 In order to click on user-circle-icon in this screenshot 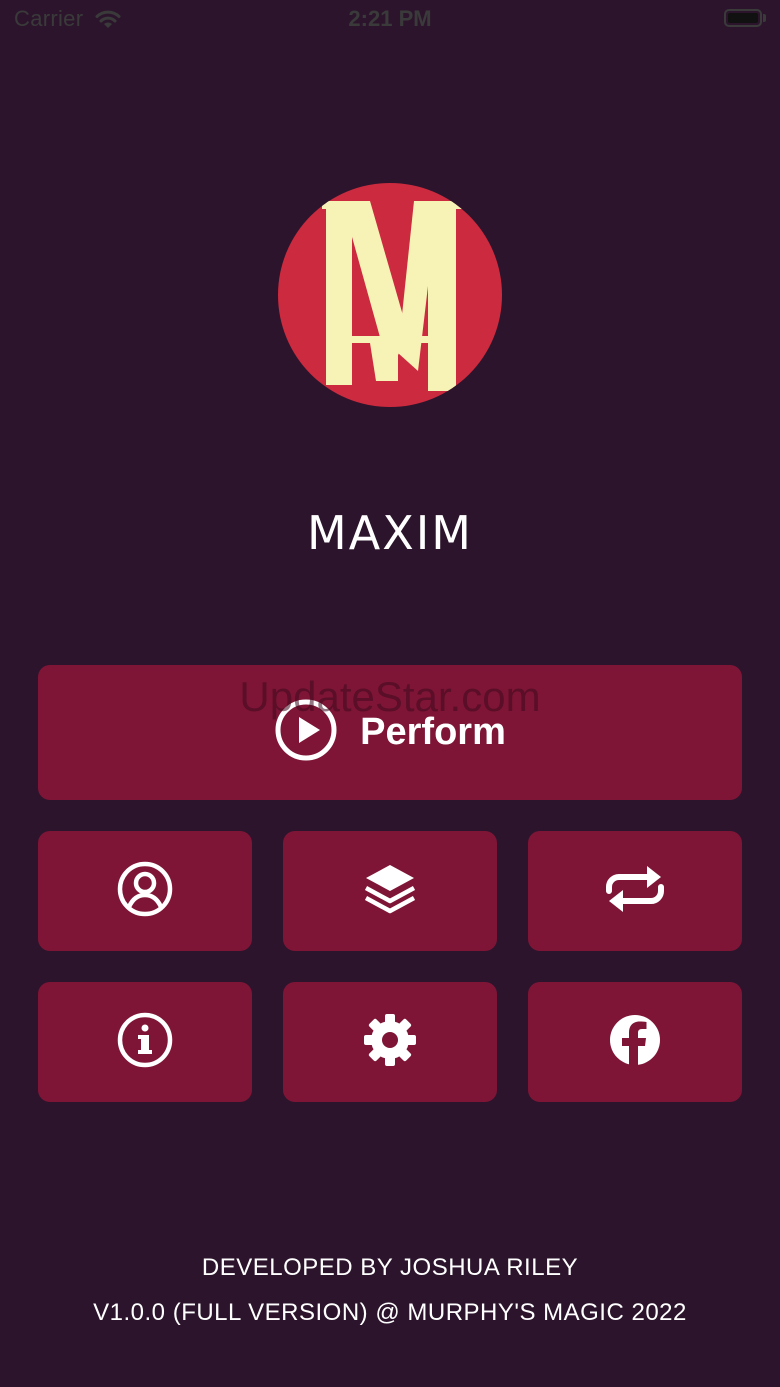, I will do `click(145, 891)`.